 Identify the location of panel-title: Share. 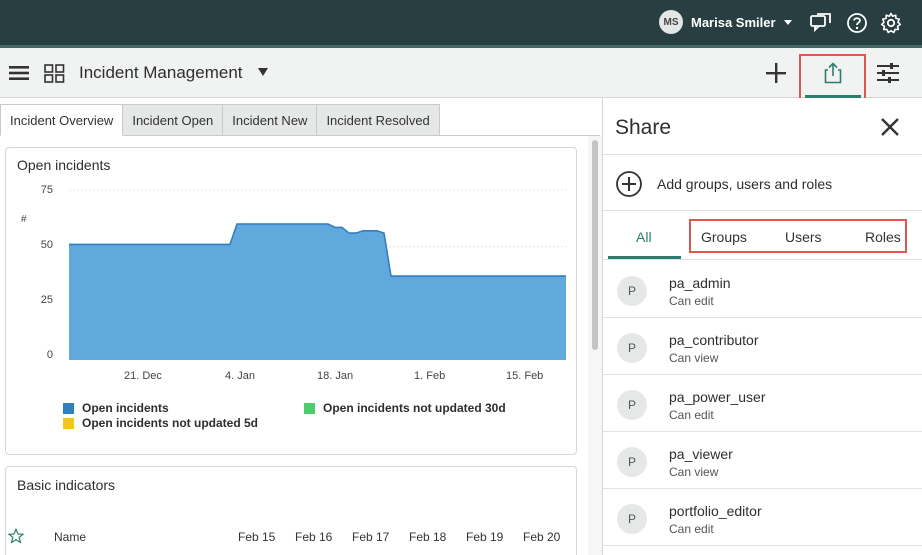
(643, 127).